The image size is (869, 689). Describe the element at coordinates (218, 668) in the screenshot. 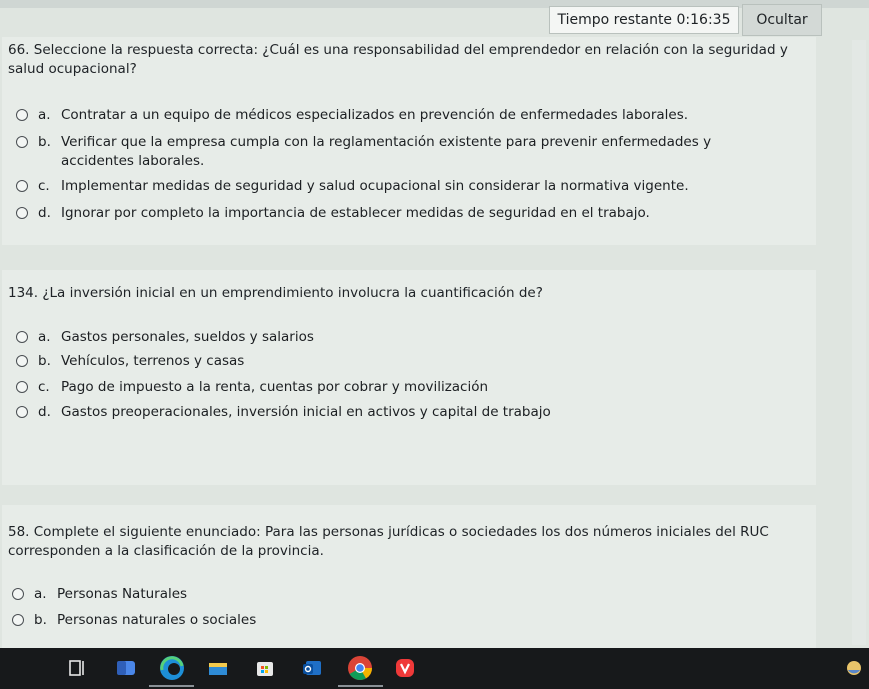

I see `file-explorer-icon` at that location.